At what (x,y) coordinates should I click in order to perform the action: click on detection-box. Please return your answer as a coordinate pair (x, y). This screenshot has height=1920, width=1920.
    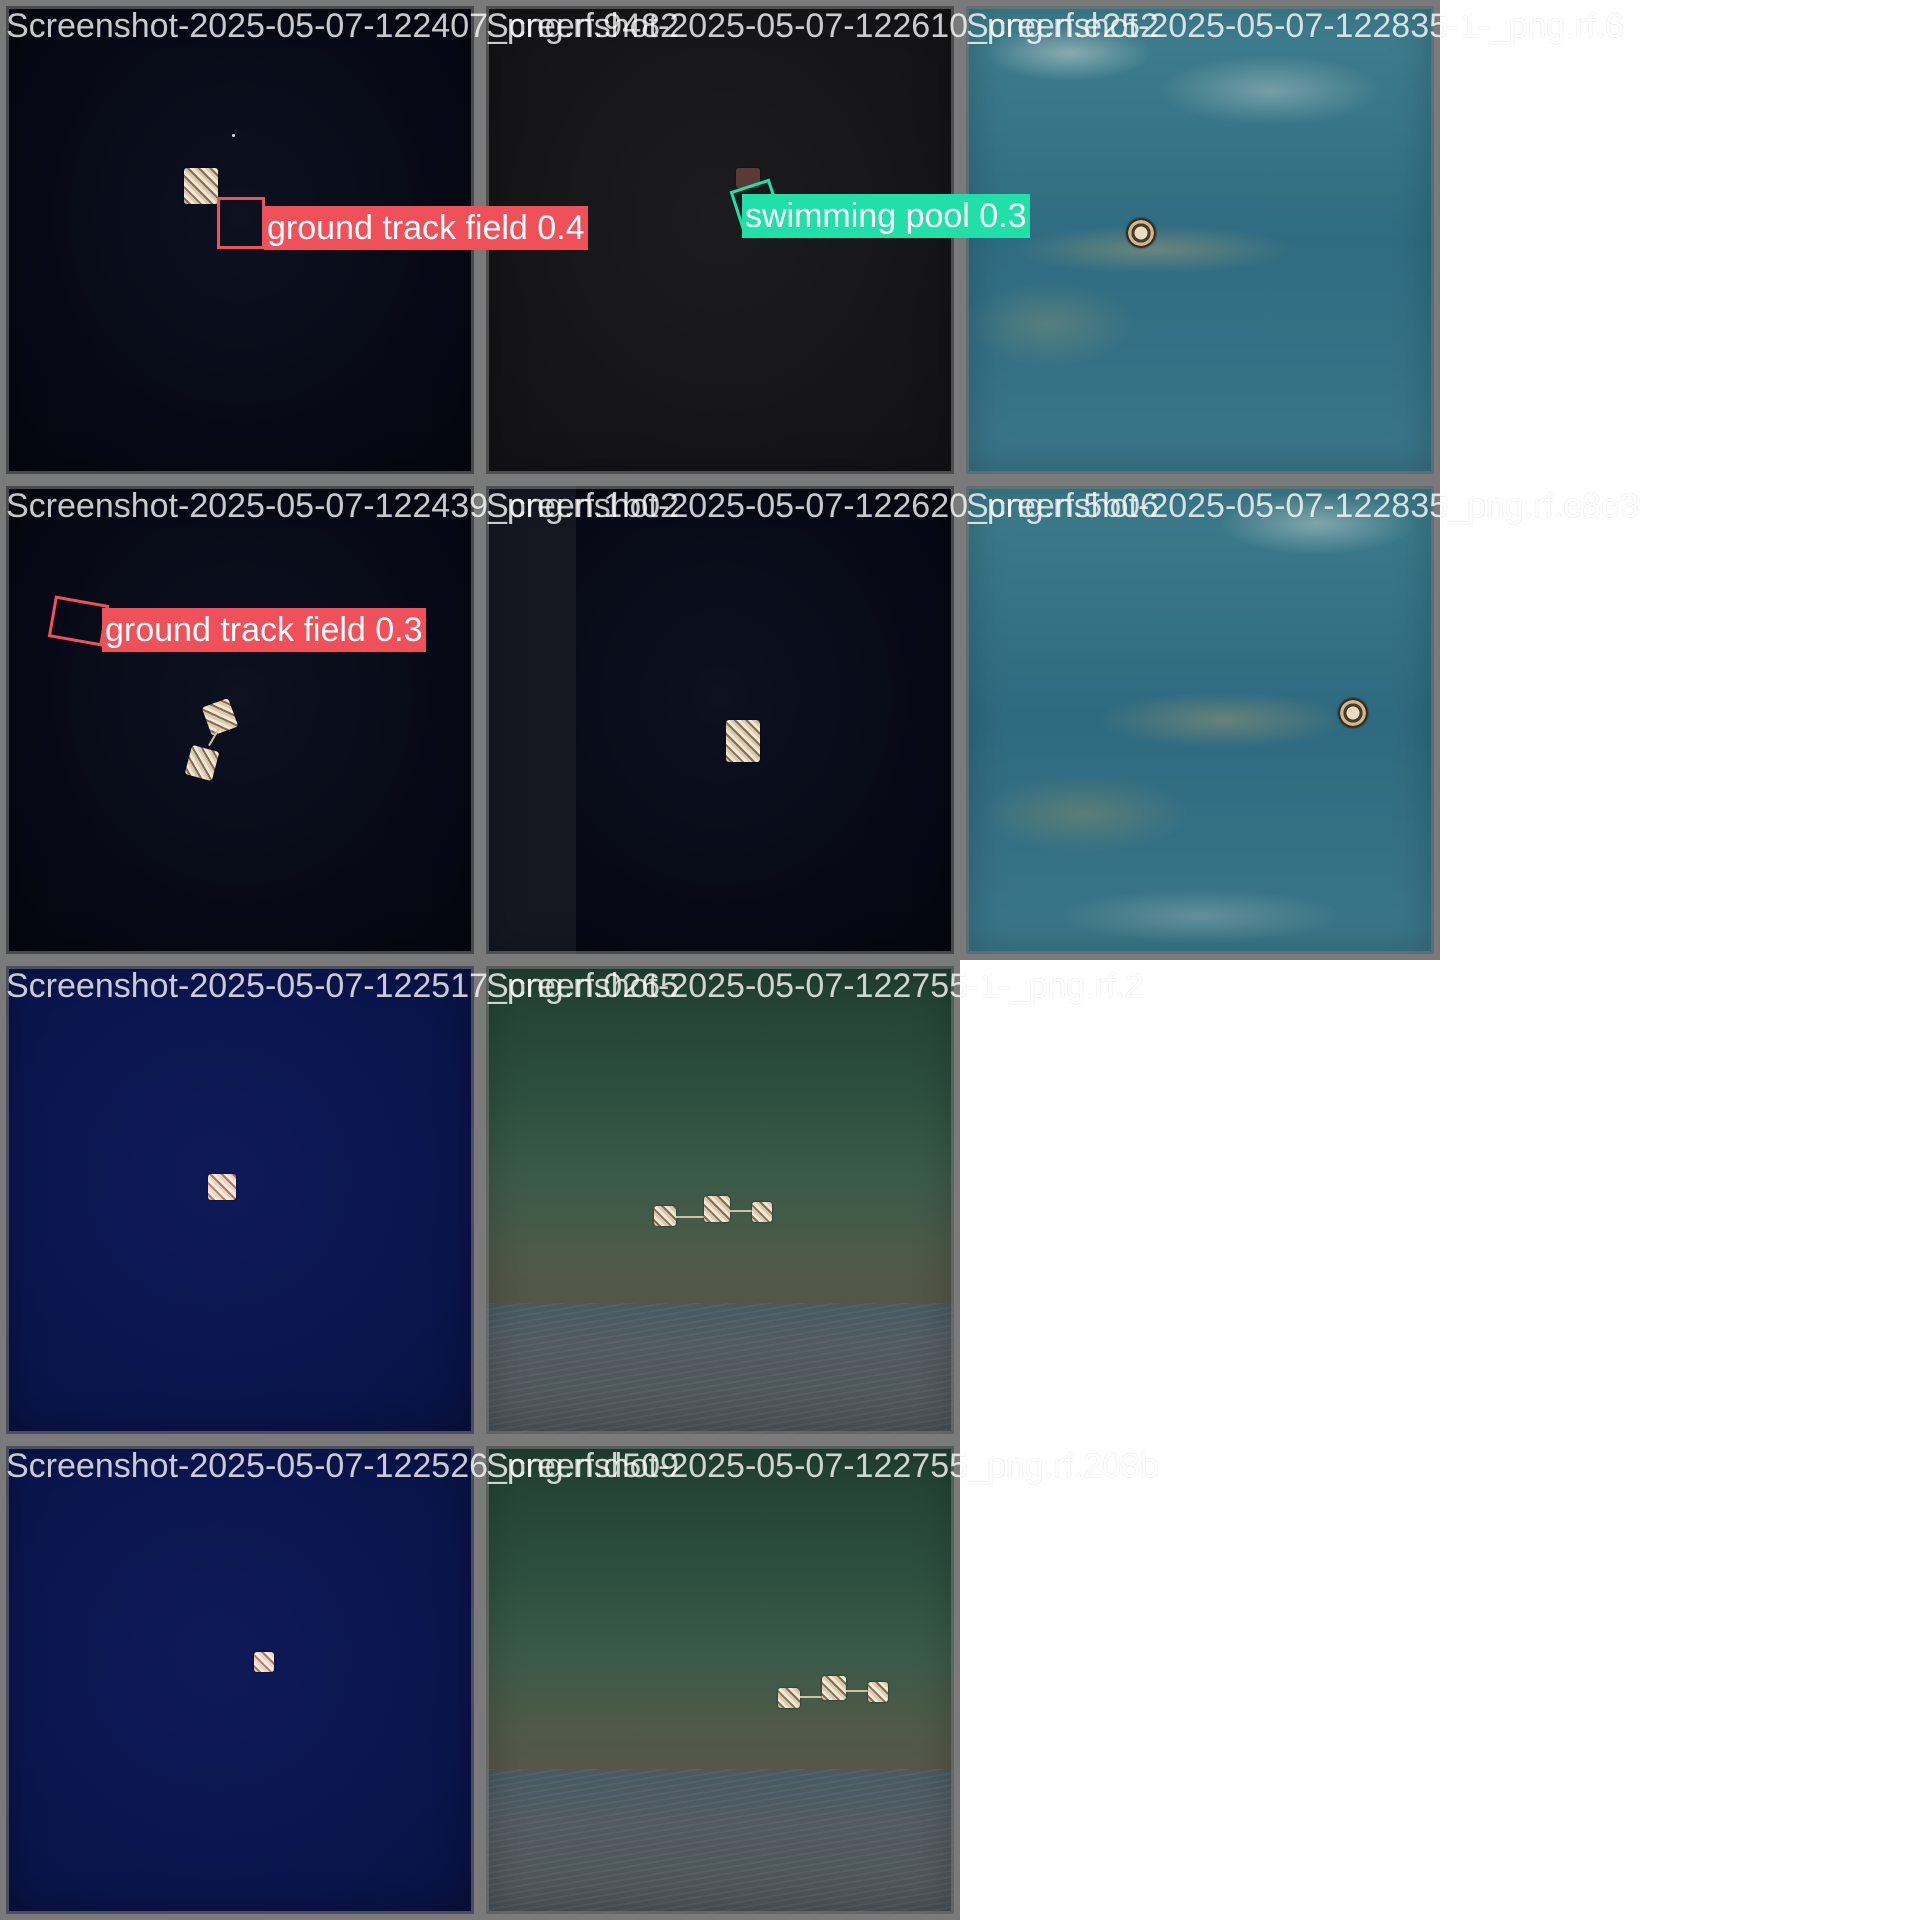
    Looking at the image, I should click on (241, 223).